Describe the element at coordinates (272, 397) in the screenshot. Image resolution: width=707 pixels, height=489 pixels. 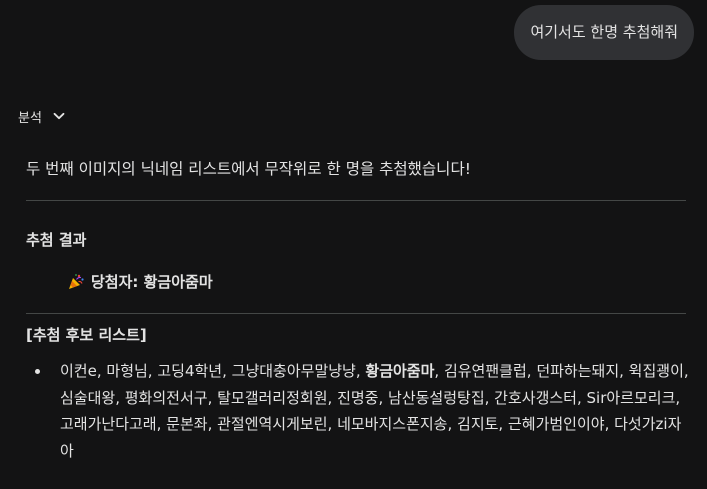
I see `candidate-item: 탈모갤러리정회원` at that location.